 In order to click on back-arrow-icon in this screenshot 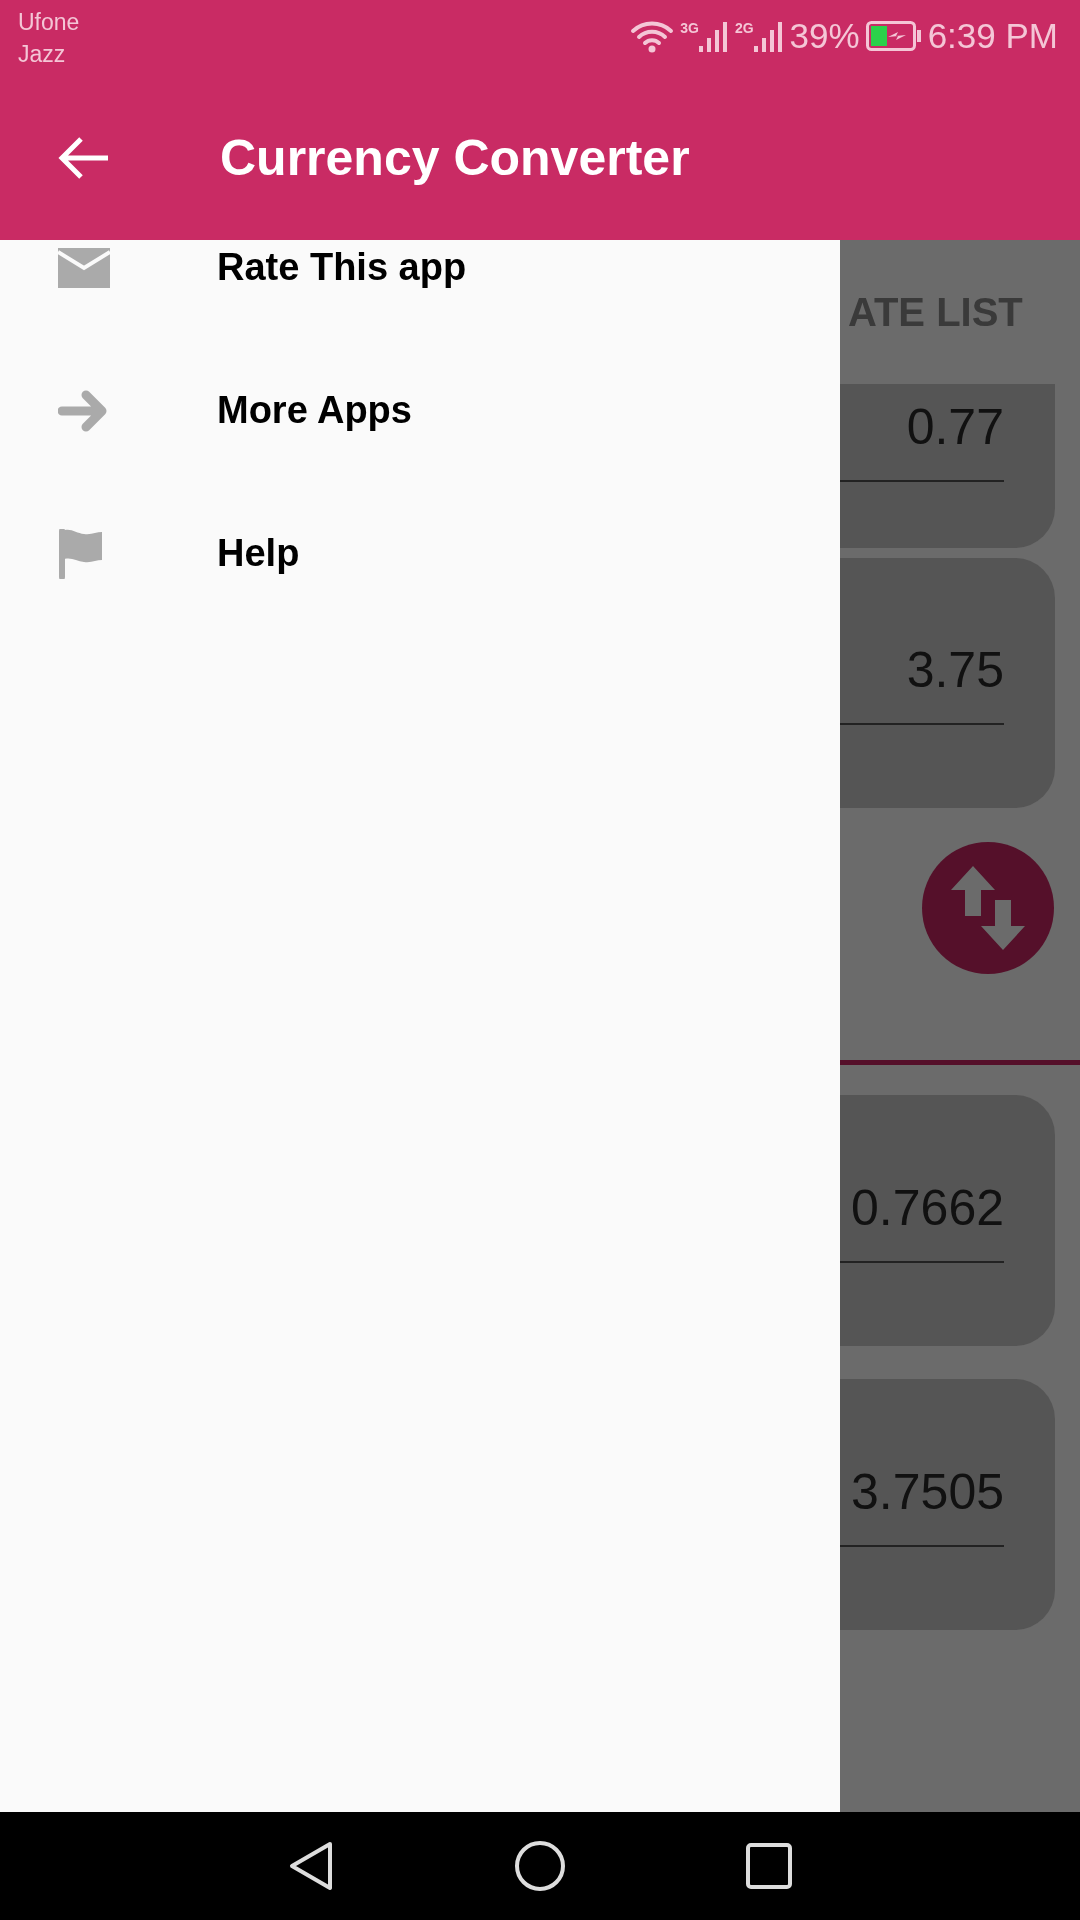, I will do `click(84, 157)`.